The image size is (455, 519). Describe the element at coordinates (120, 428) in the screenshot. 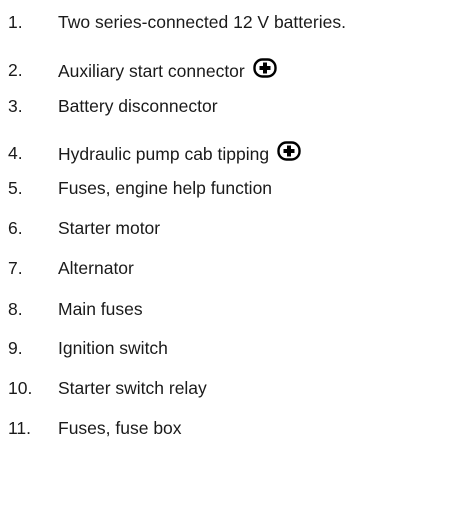

I see `item-text: Fuses, fuse box` at that location.